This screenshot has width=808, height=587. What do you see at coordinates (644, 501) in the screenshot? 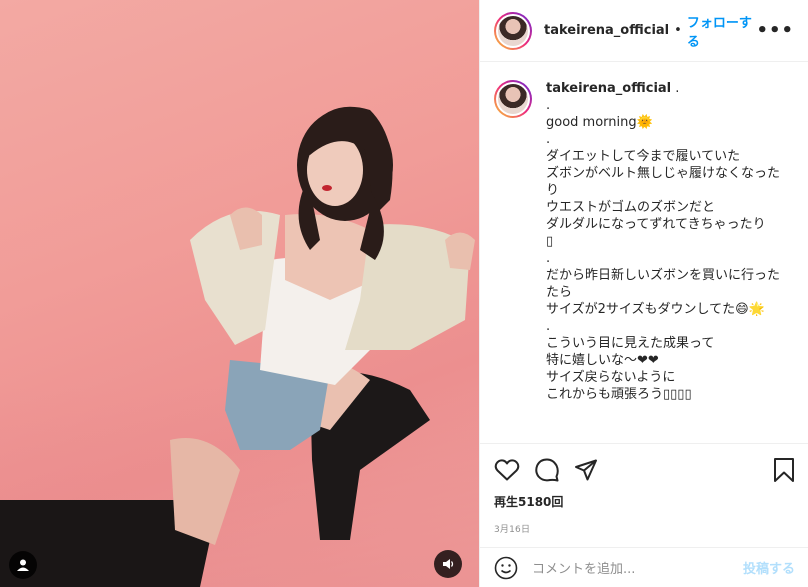
I see `view-count: 再生5180回` at bounding box center [644, 501].